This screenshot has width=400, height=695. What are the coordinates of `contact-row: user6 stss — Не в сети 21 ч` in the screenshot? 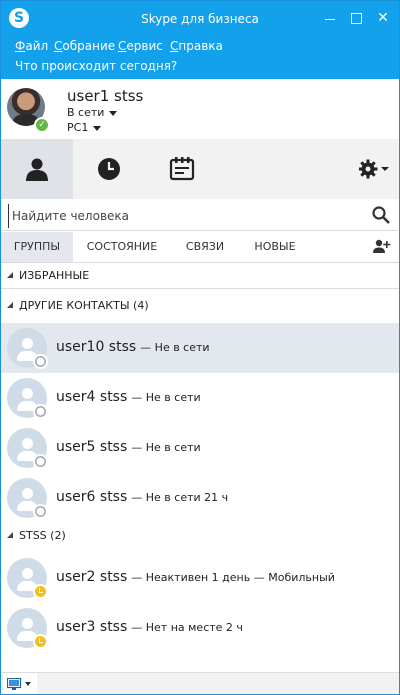 It's located at (200, 498).